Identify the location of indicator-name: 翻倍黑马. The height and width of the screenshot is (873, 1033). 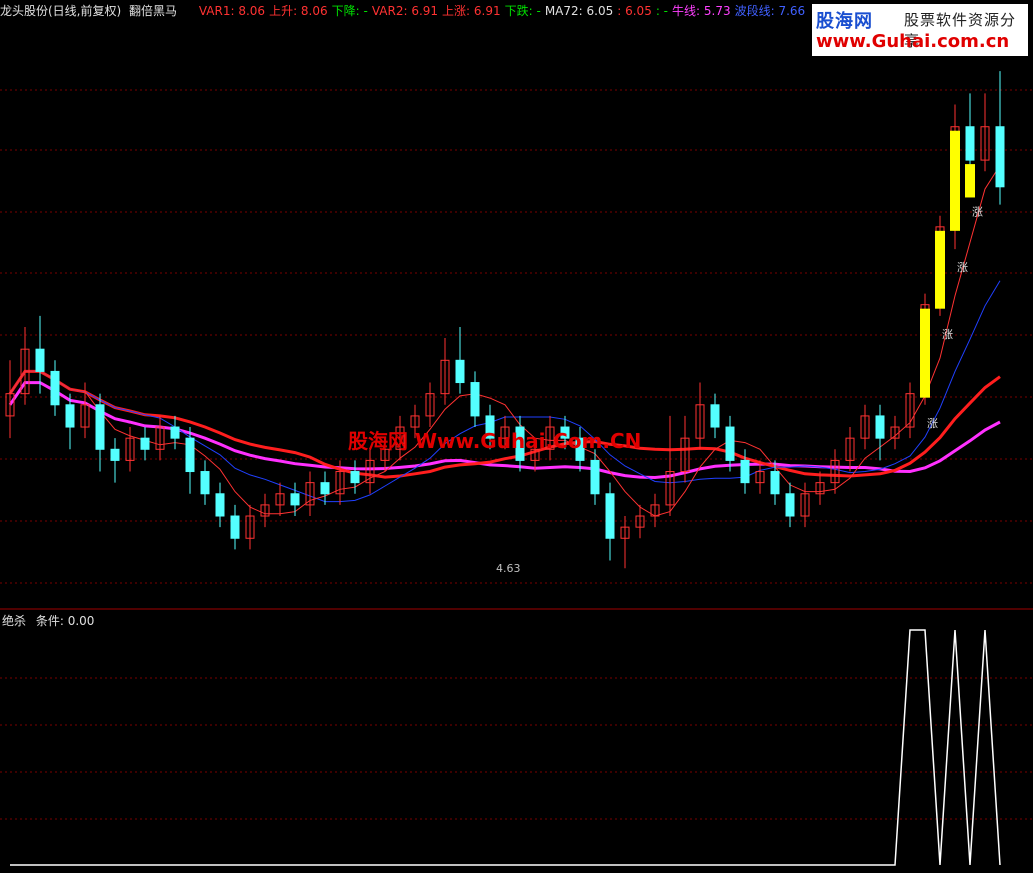
(153, 11).